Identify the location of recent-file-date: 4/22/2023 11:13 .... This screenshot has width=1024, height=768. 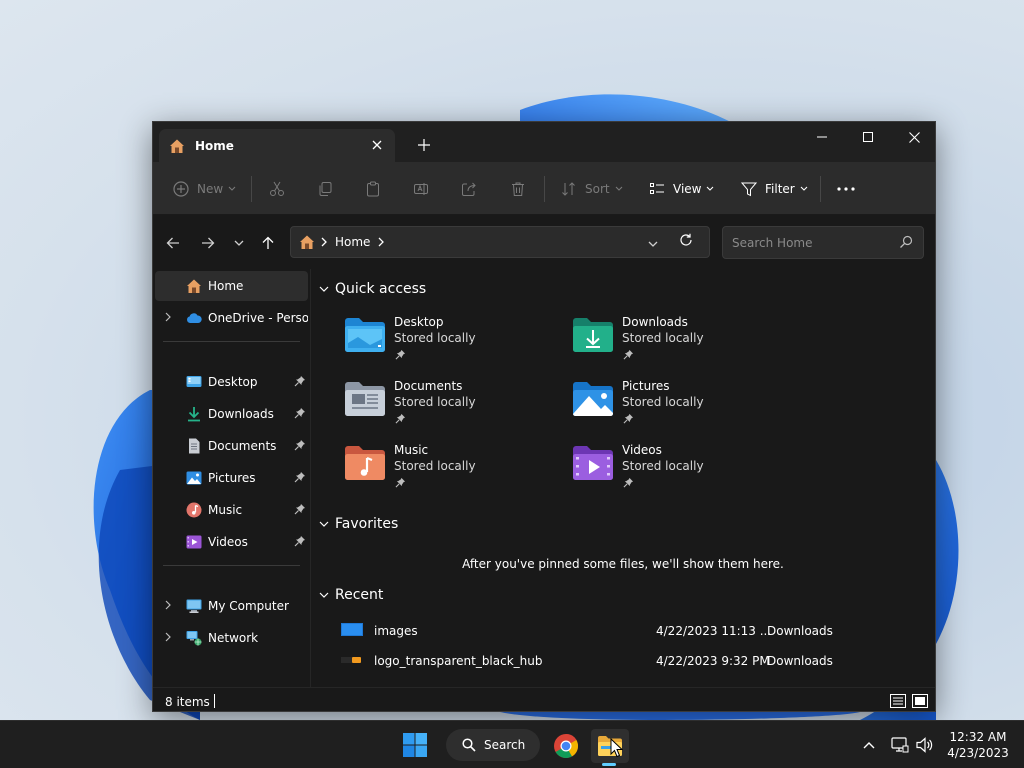
(714, 631).